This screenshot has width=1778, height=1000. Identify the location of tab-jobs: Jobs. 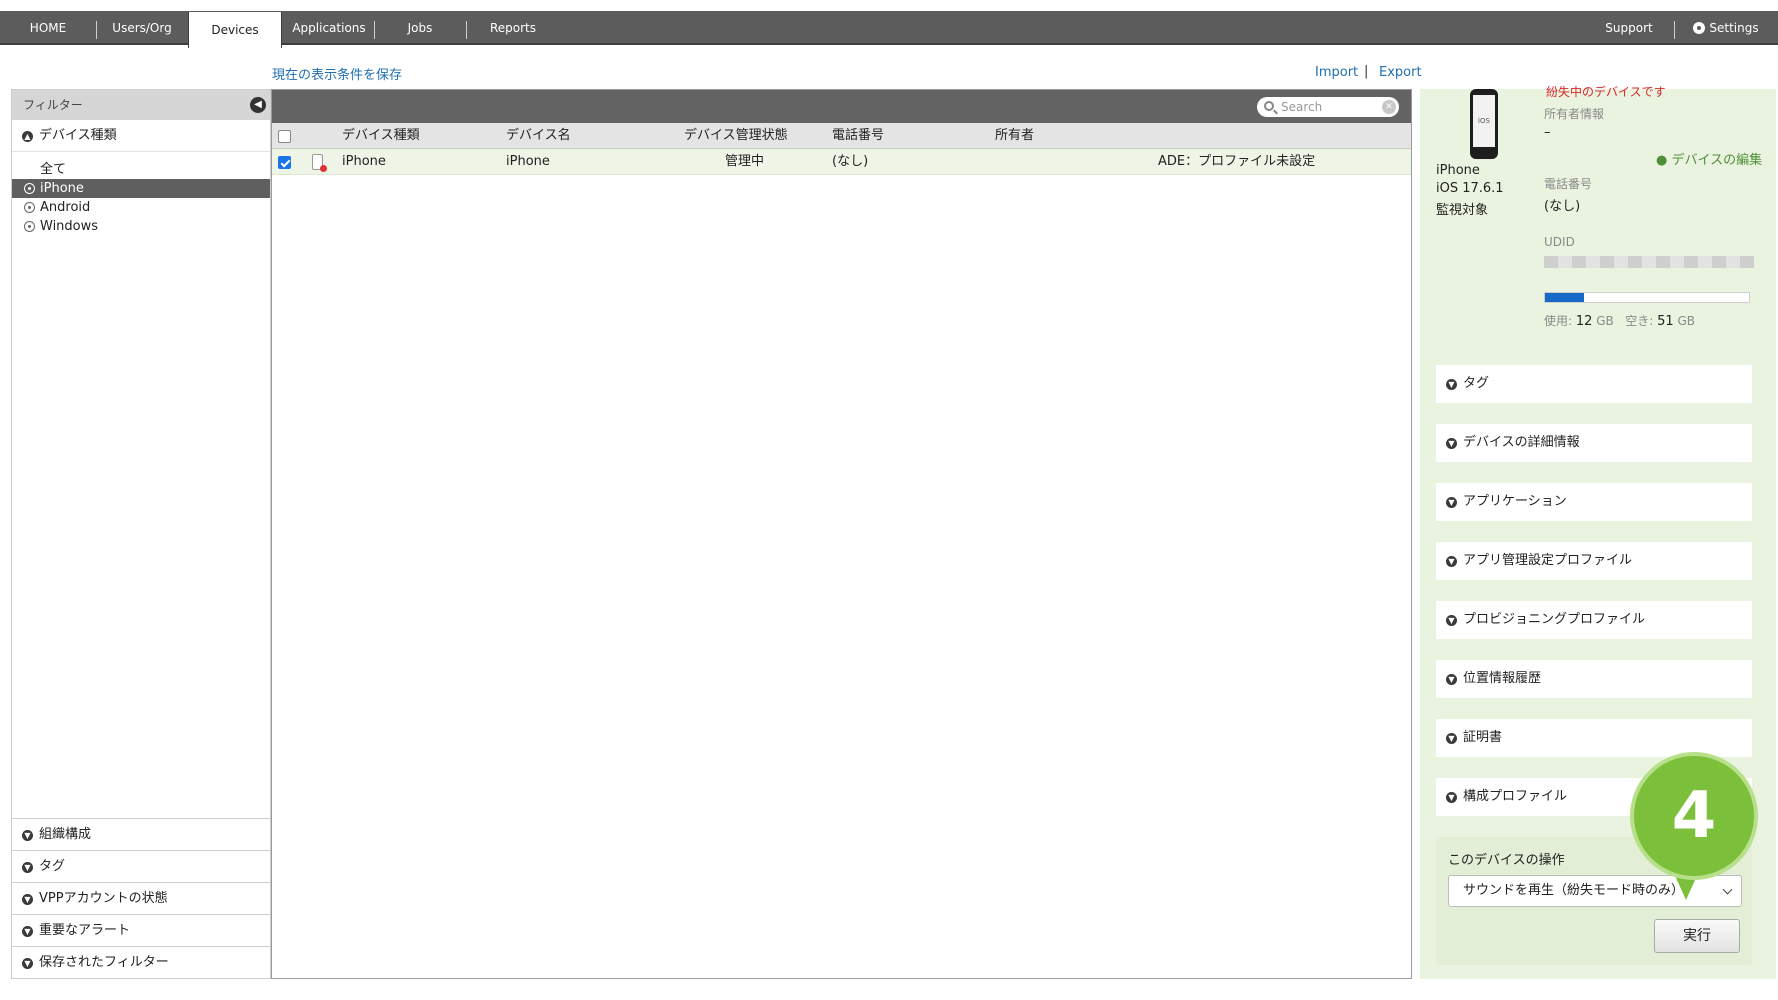
(420, 28).